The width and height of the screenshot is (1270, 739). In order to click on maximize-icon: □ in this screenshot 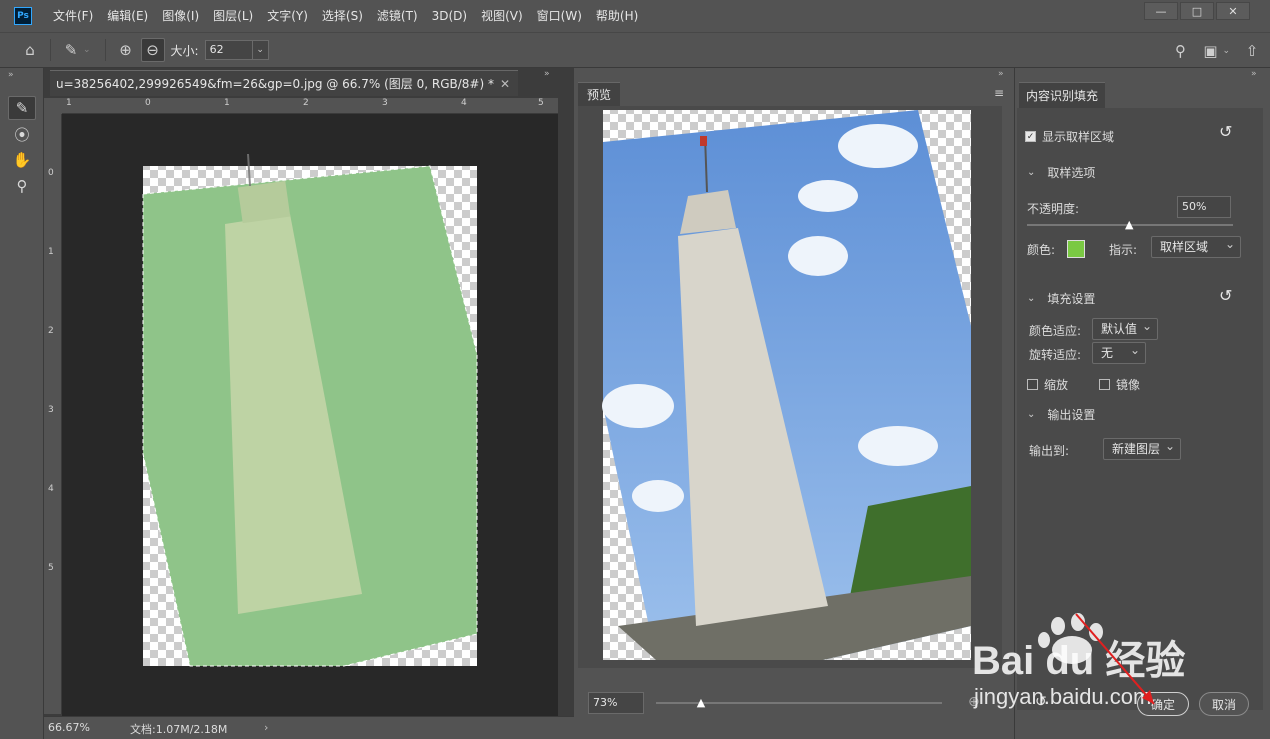, I will do `click(1197, 11)`.